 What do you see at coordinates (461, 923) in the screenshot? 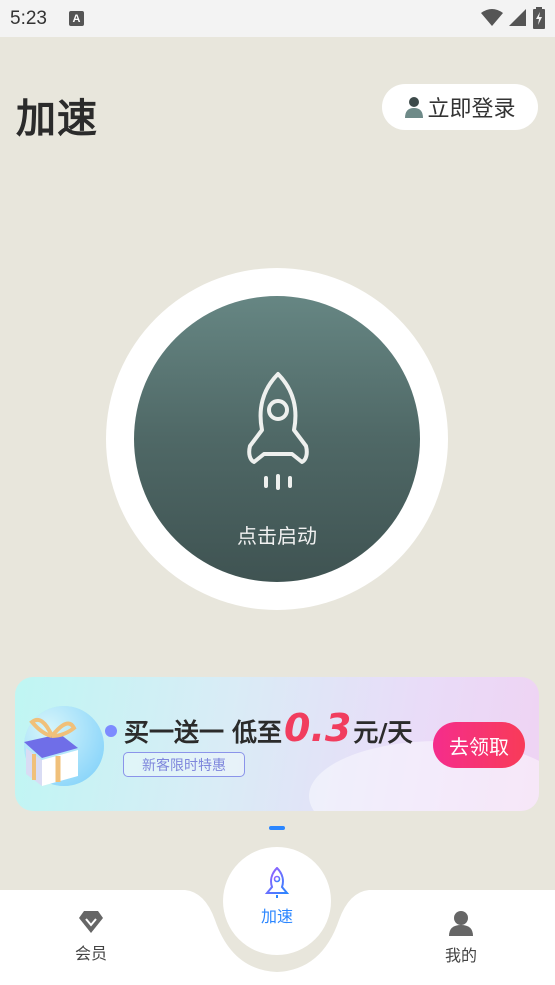
I see `person-icon` at bounding box center [461, 923].